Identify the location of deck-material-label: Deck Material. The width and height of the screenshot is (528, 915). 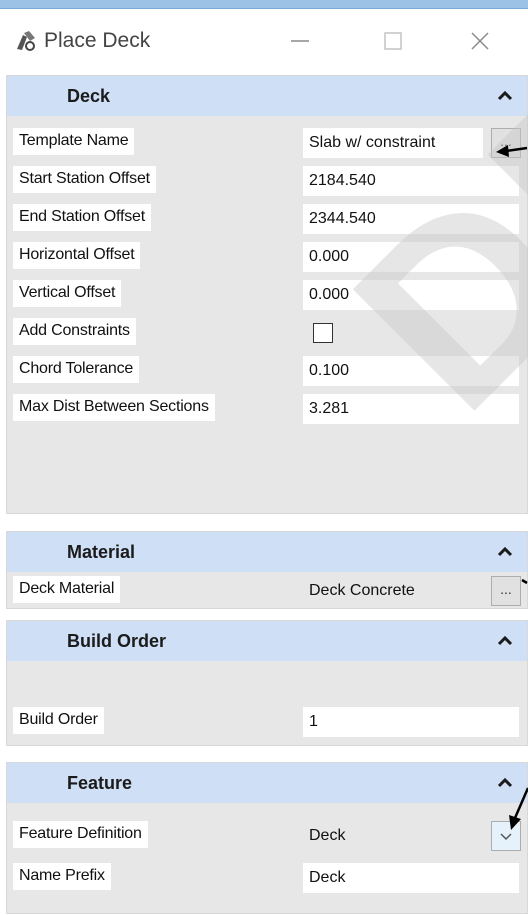
(67, 589).